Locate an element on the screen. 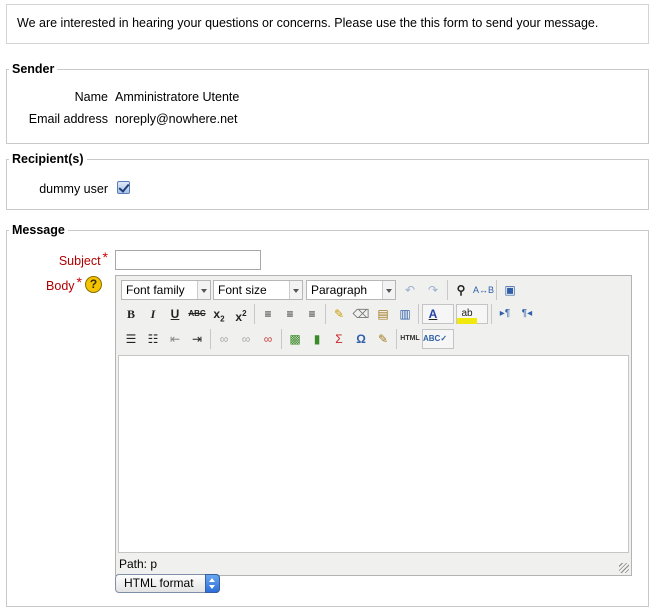 This screenshot has width=652, height=610. subject-input is located at coordinates (188, 260).